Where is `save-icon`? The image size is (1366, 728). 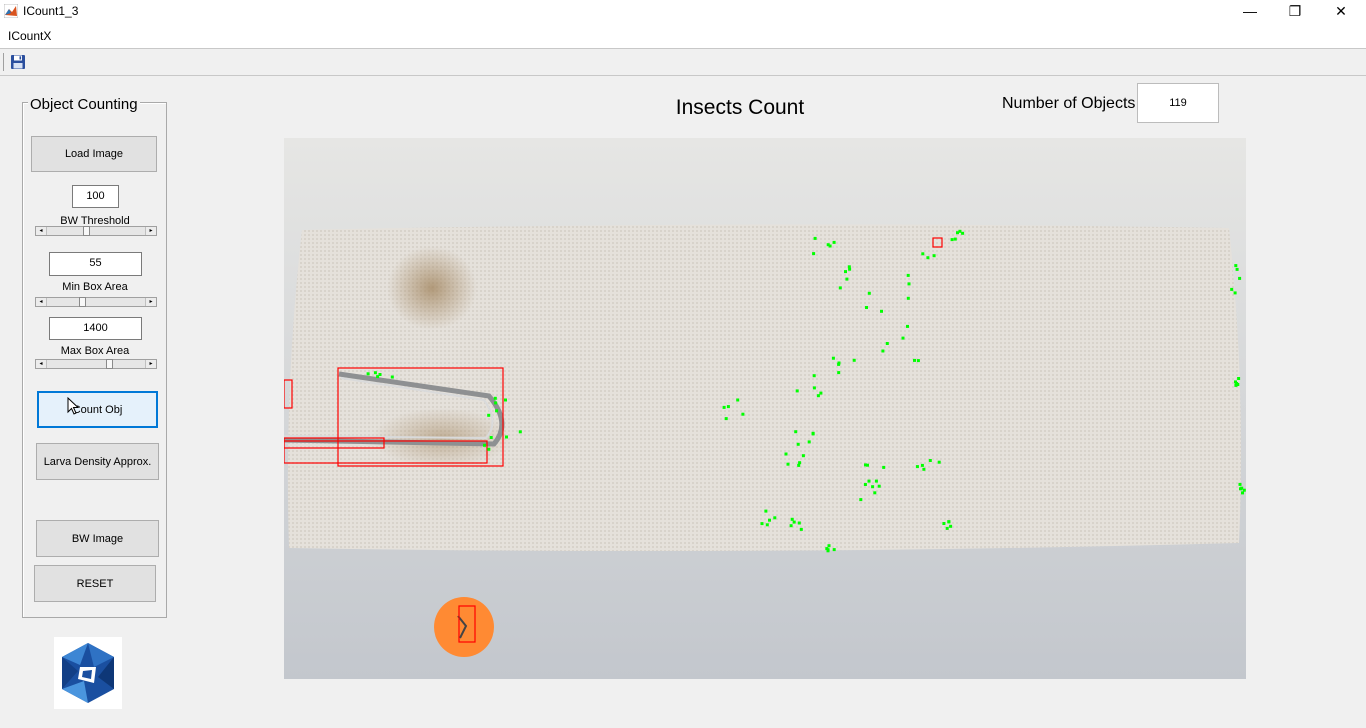
save-icon is located at coordinates (18, 62).